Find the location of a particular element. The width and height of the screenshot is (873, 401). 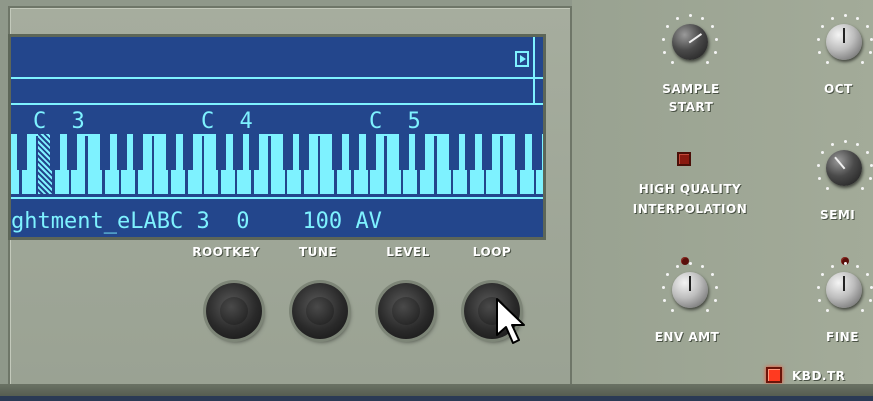

octave-label: OCT is located at coordinates (838, 89).